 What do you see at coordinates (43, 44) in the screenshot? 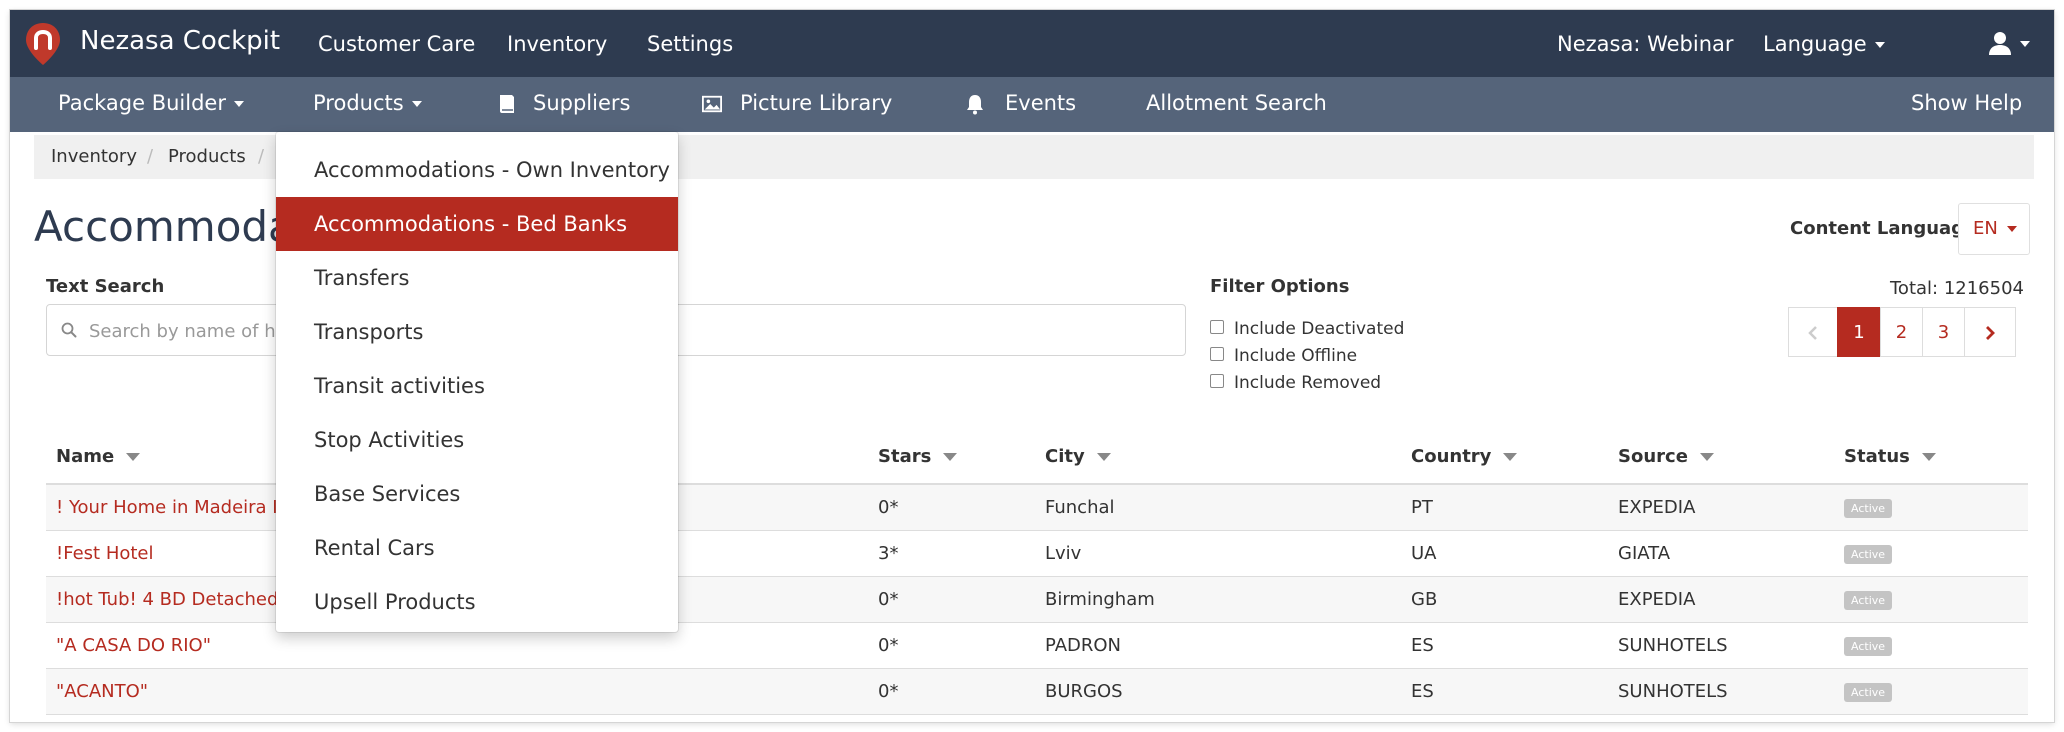
I see `nezasa-logo-icon` at bounding box center [43, 44].